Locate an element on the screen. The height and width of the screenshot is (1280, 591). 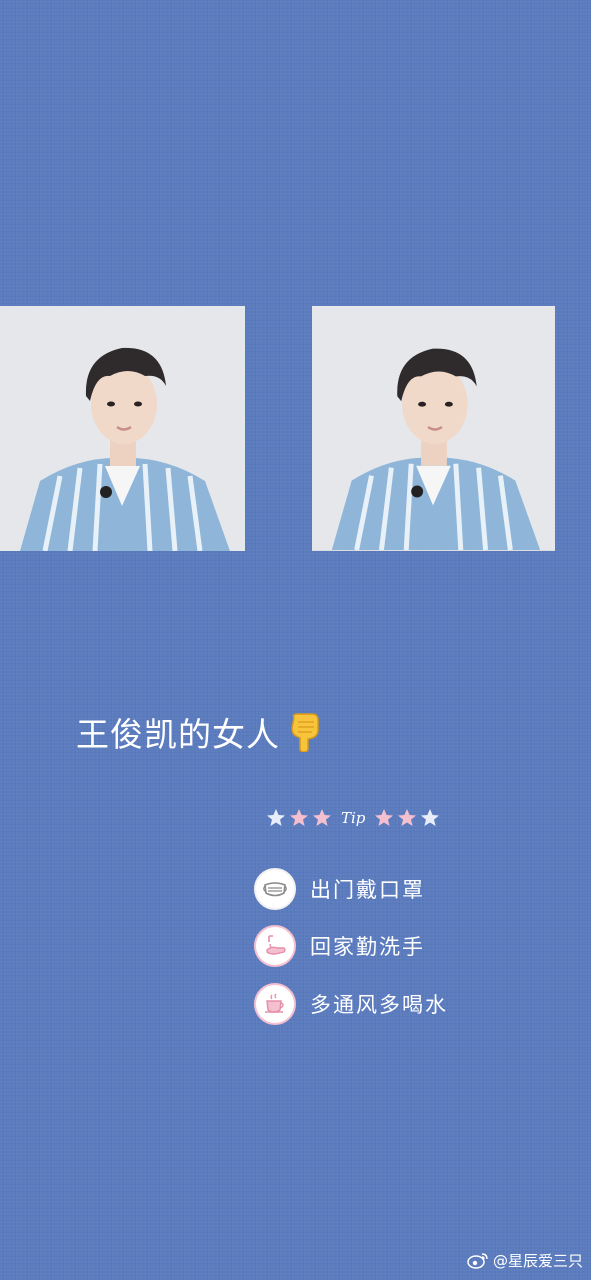
portrait-photo-left is located at coordinates (122, 428).